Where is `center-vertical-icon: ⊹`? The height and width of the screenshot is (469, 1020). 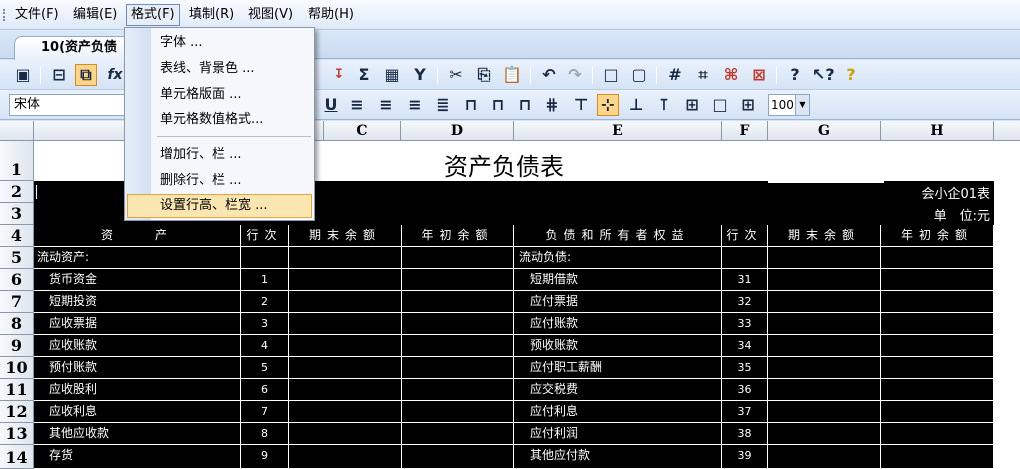
center-vertical-icon: ⊹ is located at coordinates (608, 105).